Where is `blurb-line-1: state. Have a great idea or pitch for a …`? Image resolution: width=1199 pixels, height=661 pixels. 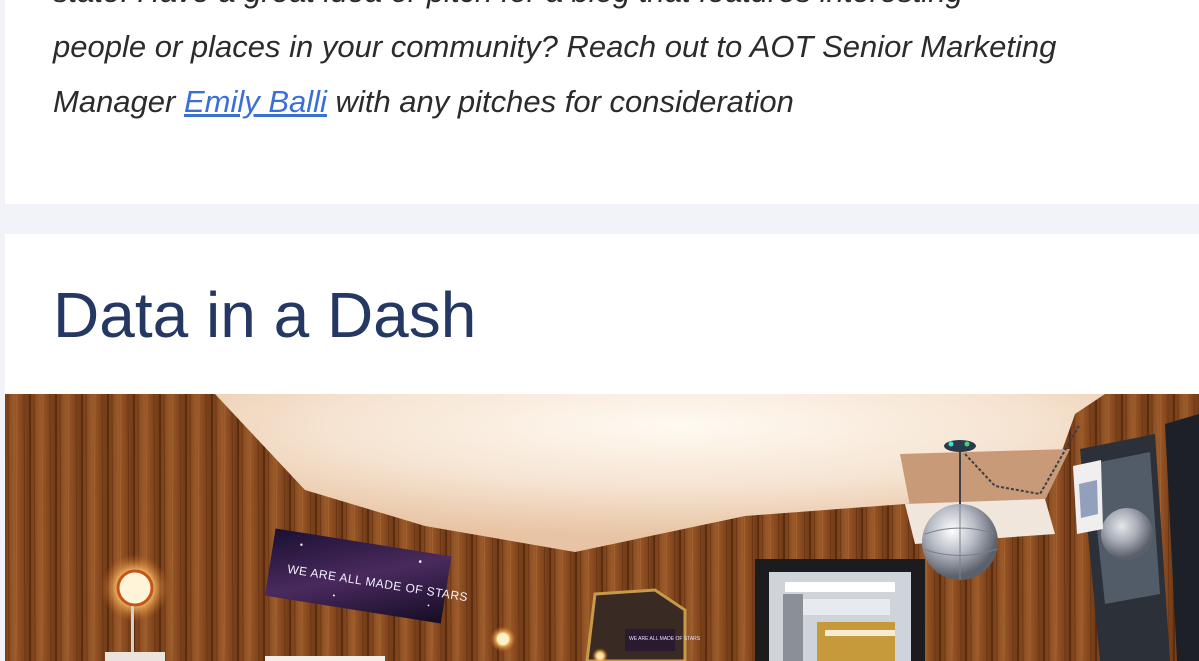
blurb-line-1: state. Have a great idea or pitch for a … is located at coordinates (508, 4).